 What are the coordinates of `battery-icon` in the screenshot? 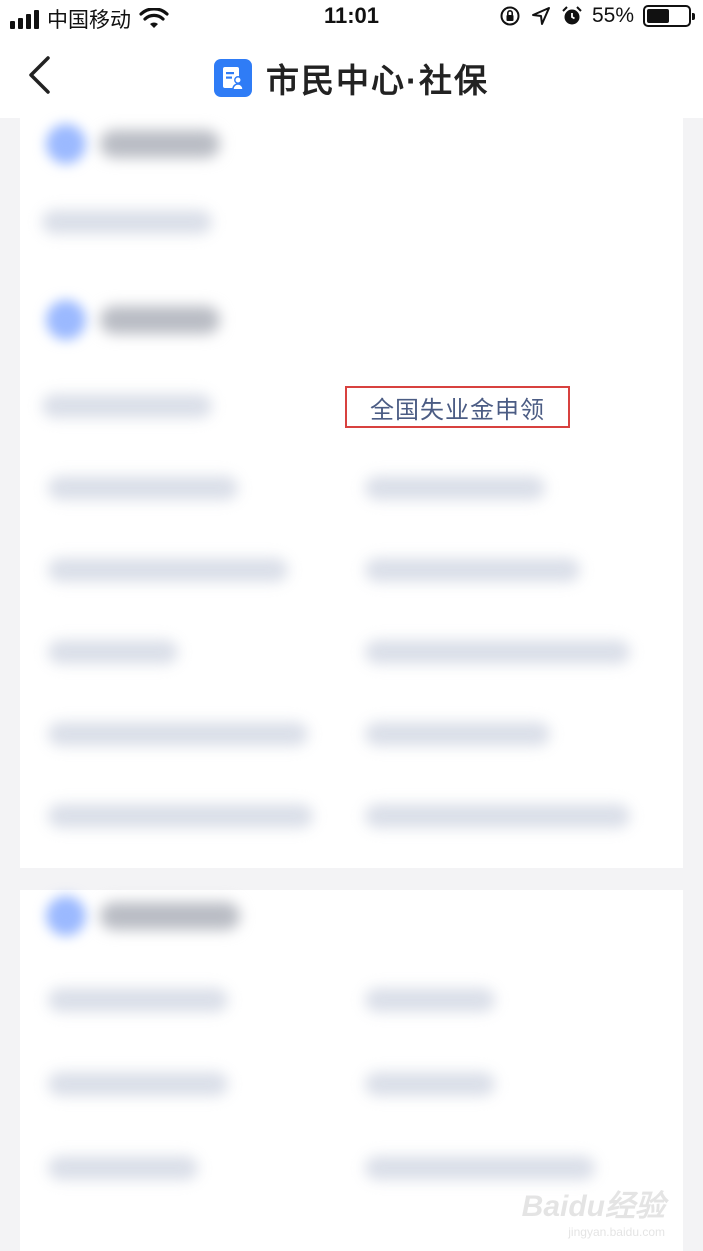 It's located at (669, 16).